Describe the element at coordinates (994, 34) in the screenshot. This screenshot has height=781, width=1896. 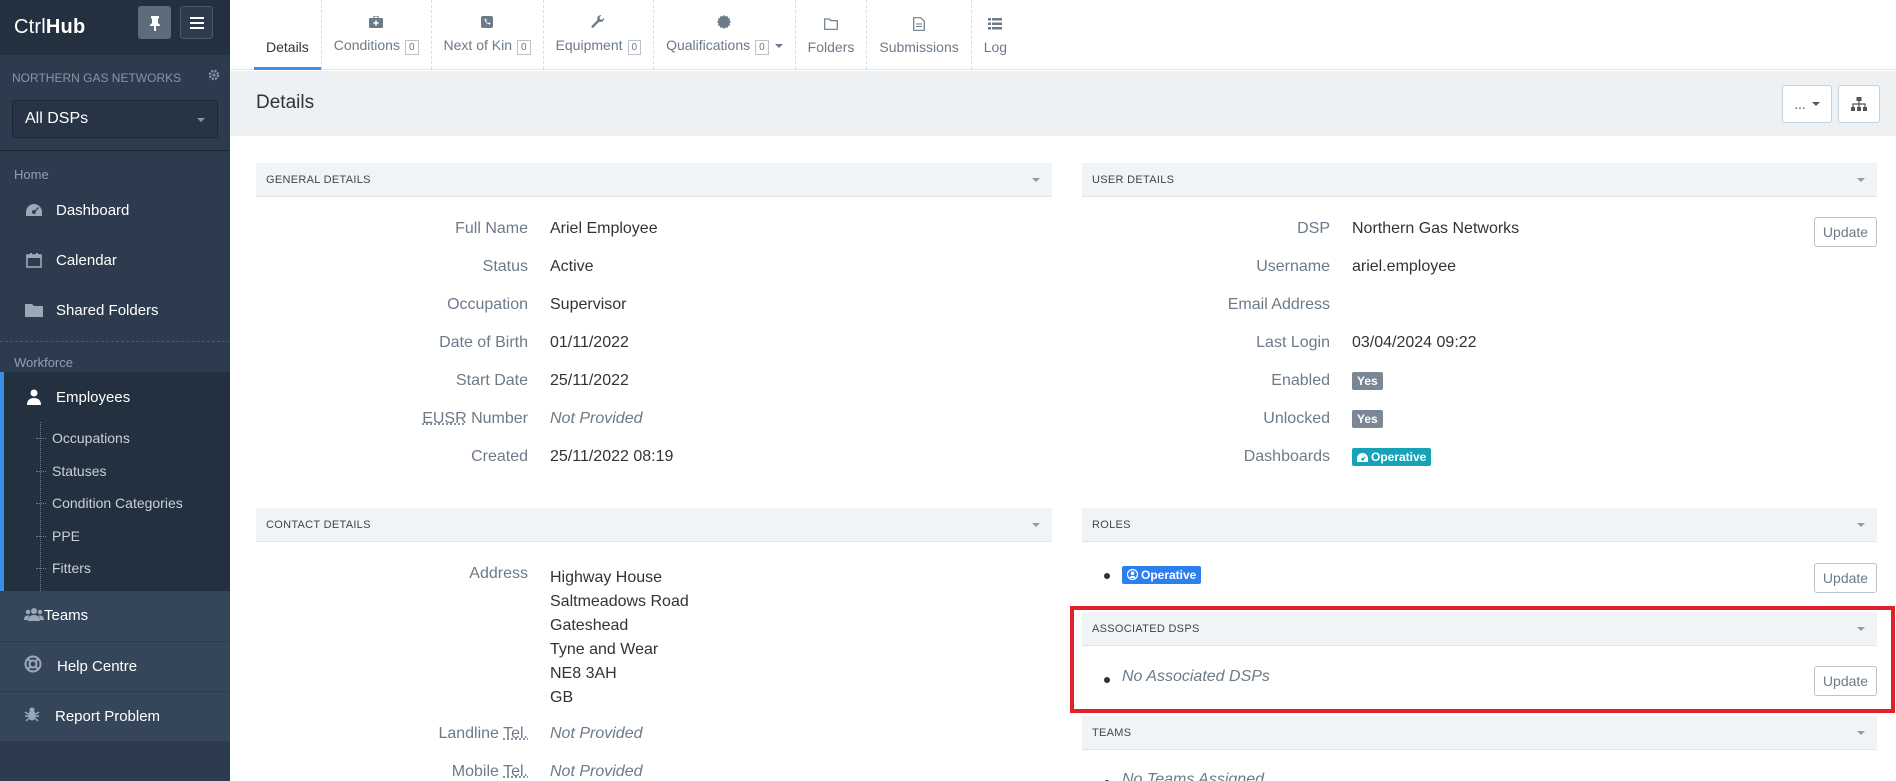
I see `tab-log: Log` at that location.